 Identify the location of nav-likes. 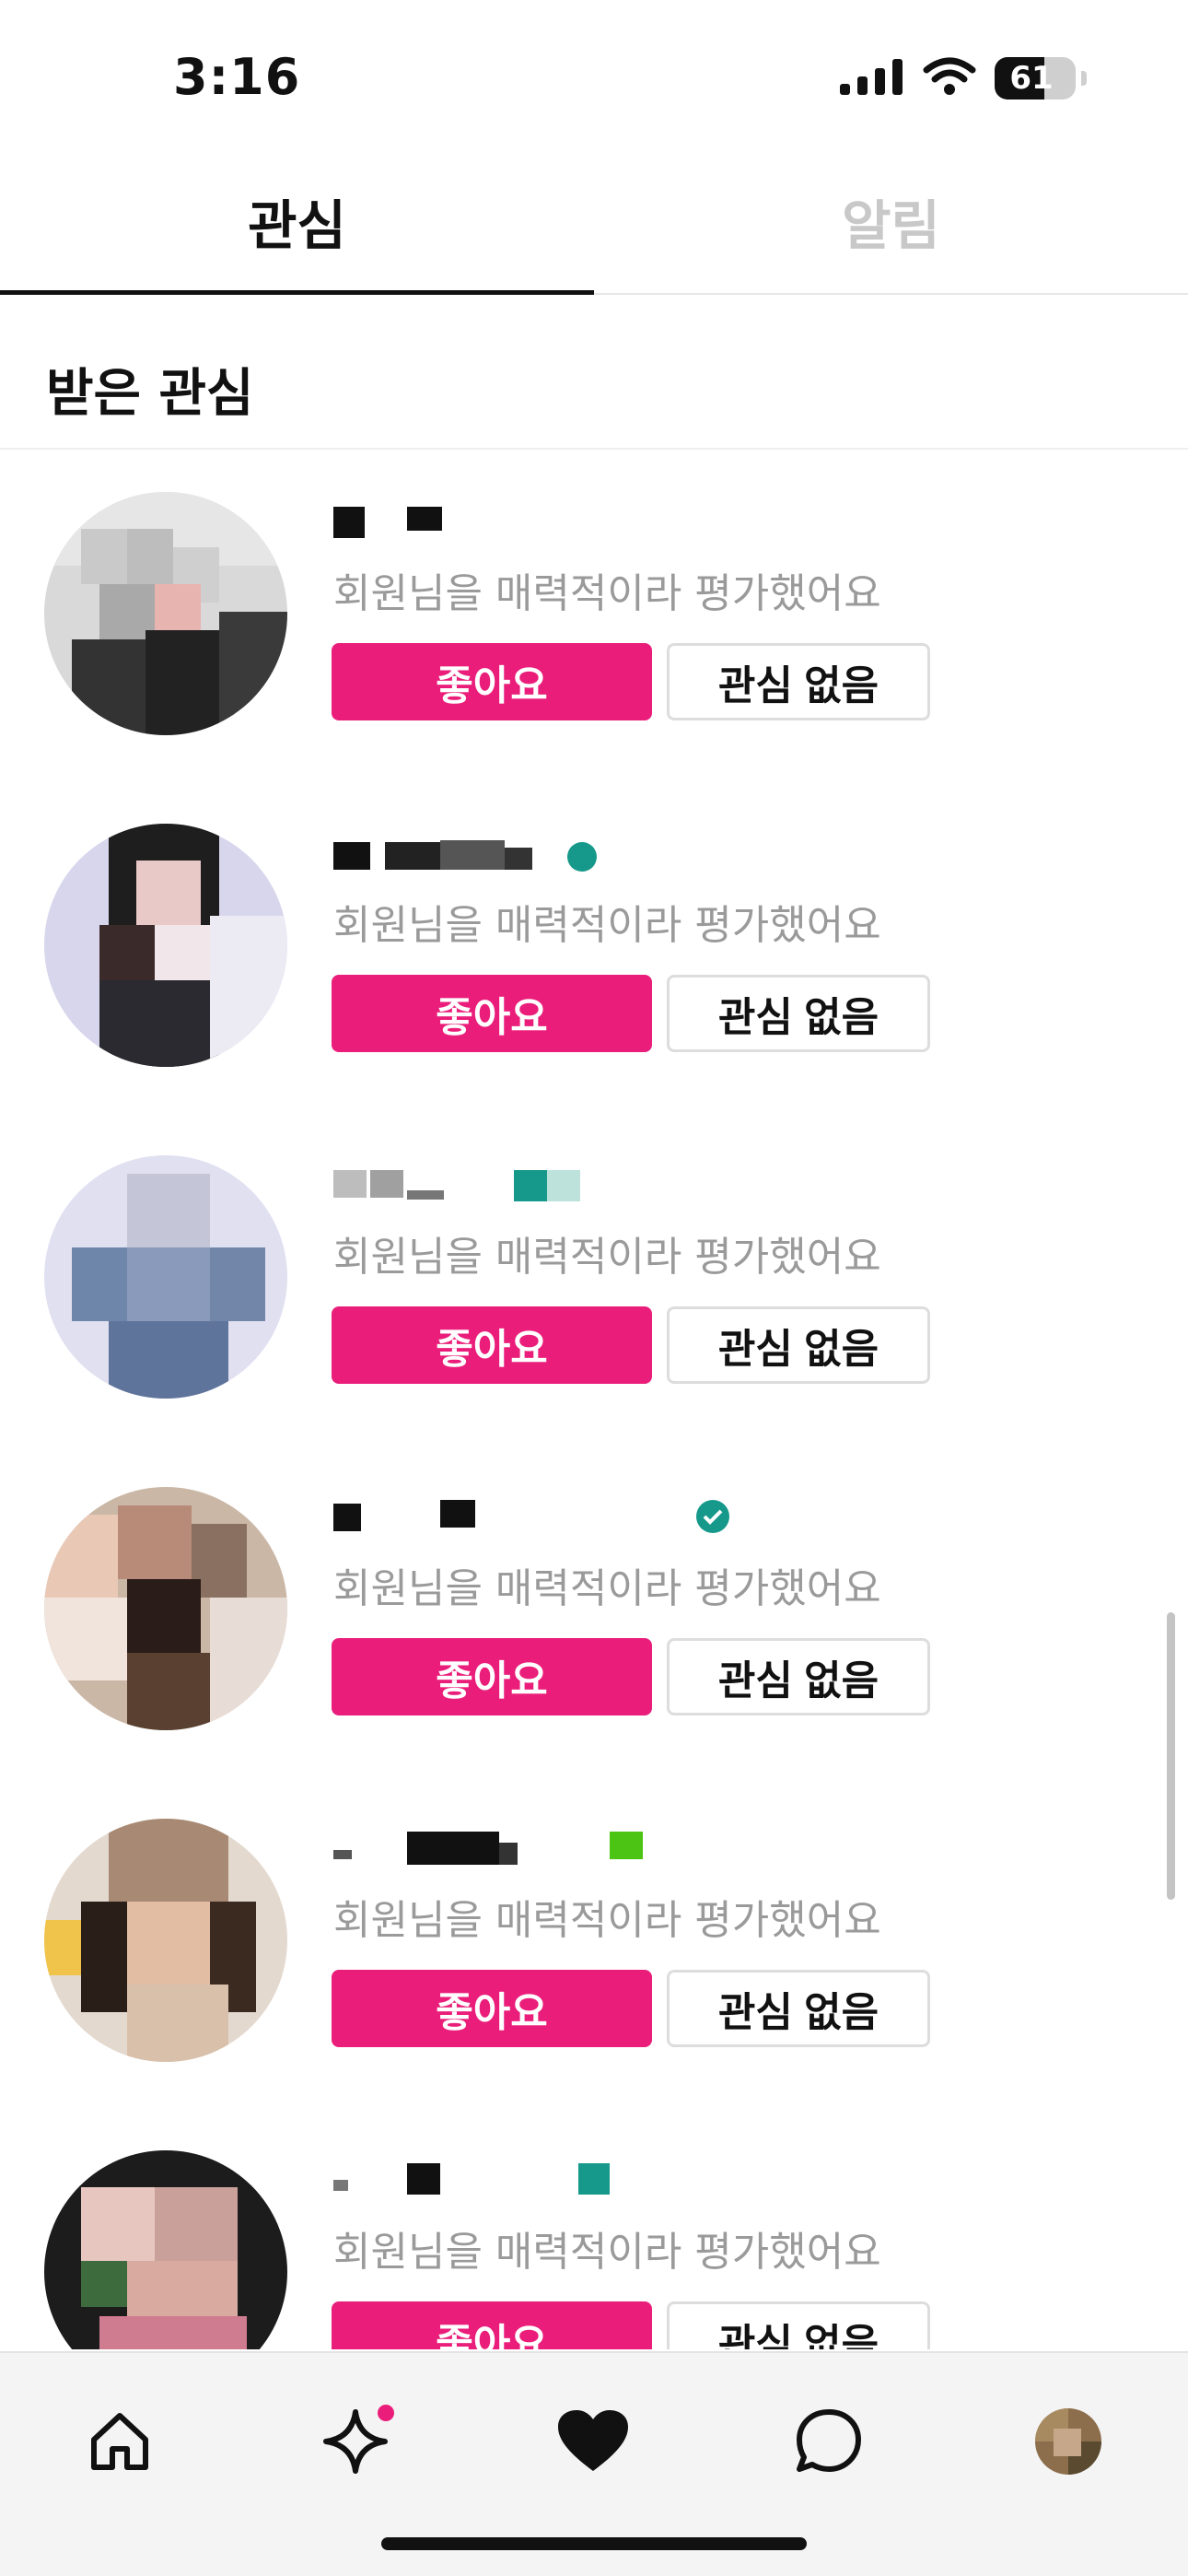
(593, 2443).